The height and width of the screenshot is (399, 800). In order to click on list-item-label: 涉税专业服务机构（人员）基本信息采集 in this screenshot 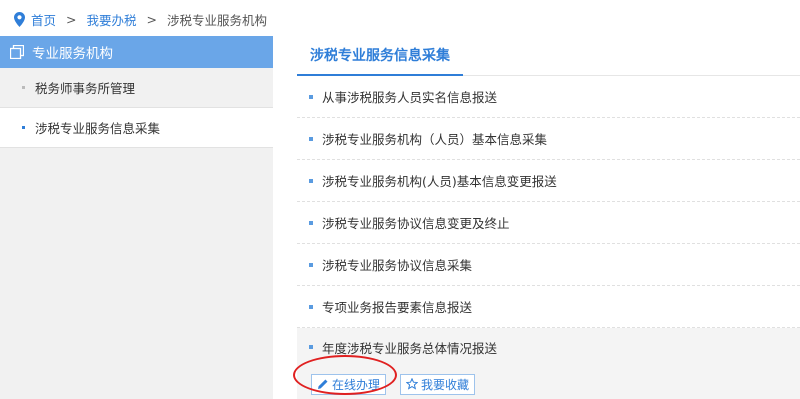, I will do `click(435, 139)`.